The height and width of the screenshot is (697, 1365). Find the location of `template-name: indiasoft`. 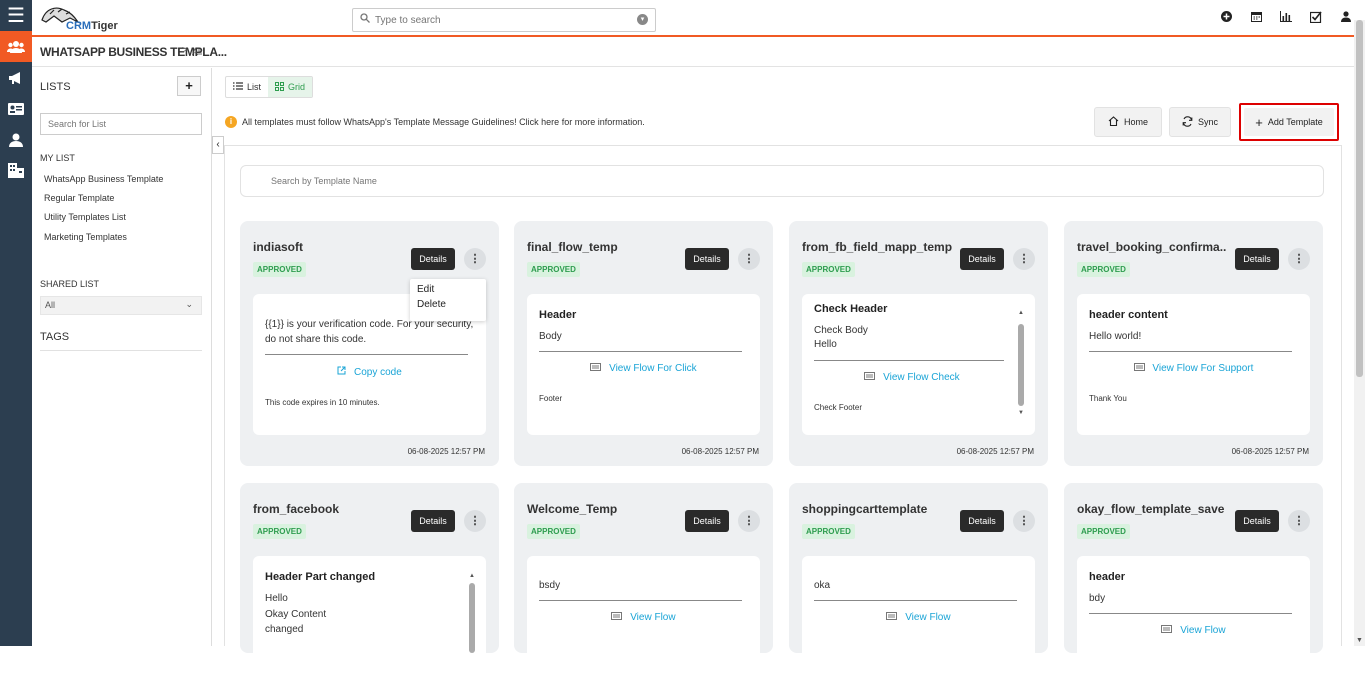

template-name: indiasoft is located at coordinates (278, 247).